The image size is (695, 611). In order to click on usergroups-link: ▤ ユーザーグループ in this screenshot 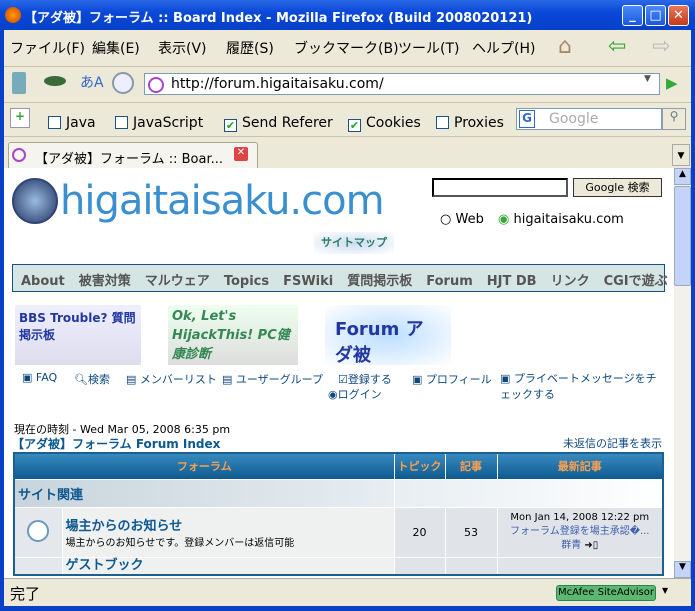, I will do `click(272, 379)`.